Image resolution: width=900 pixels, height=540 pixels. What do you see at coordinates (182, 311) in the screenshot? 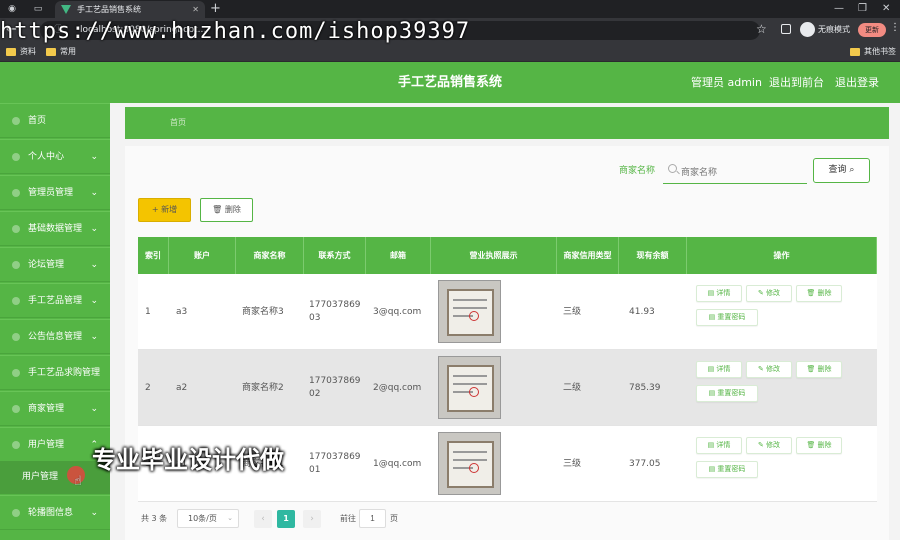
I see `cell-account: a3` at bounding box center [182, 311].